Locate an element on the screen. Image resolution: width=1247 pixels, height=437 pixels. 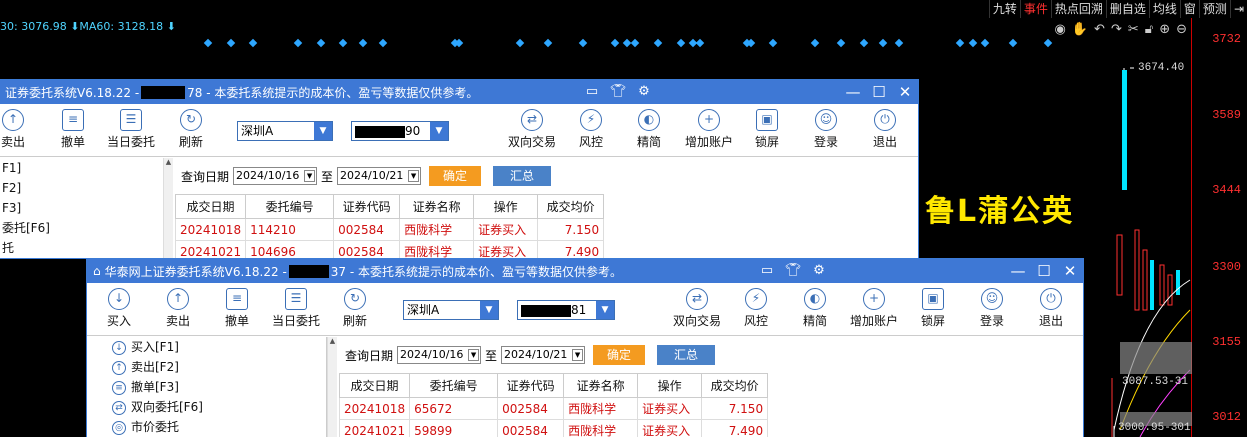
table-row: 20241018 114210 002584 西陇科学 证券买入 7.150 is located at coordinates (389, 229).